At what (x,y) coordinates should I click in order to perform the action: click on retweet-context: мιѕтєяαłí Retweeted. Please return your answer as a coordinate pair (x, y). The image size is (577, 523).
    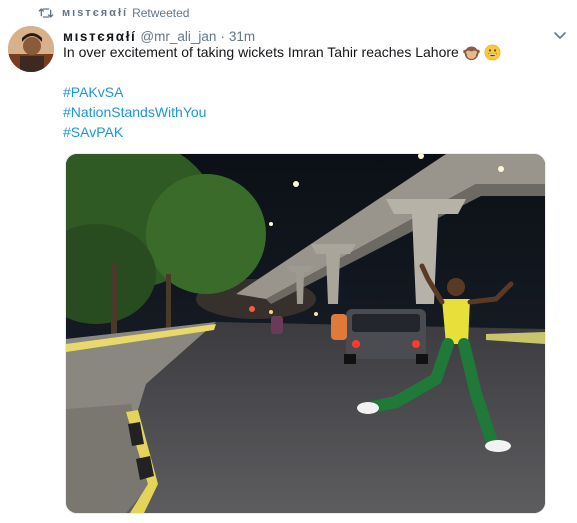
    Looking at the image, I should click on (113, 13).